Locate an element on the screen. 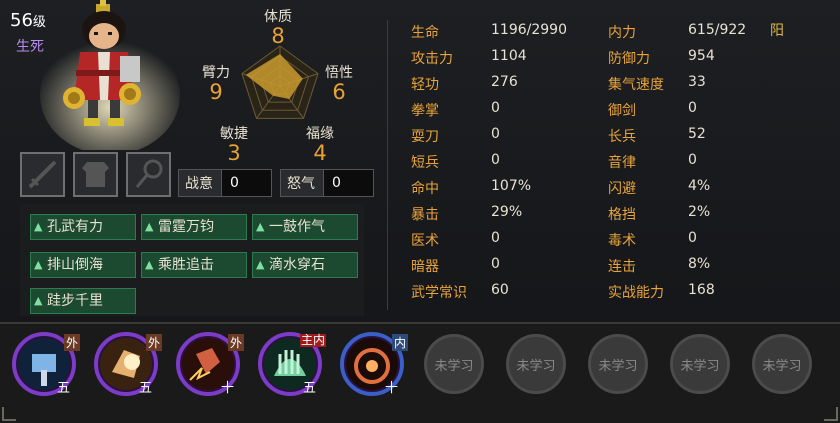 The width and height of the screenshot is (840, 423). trait-item: ▲ 一鼓作气 is located at coordinates (305, 227).